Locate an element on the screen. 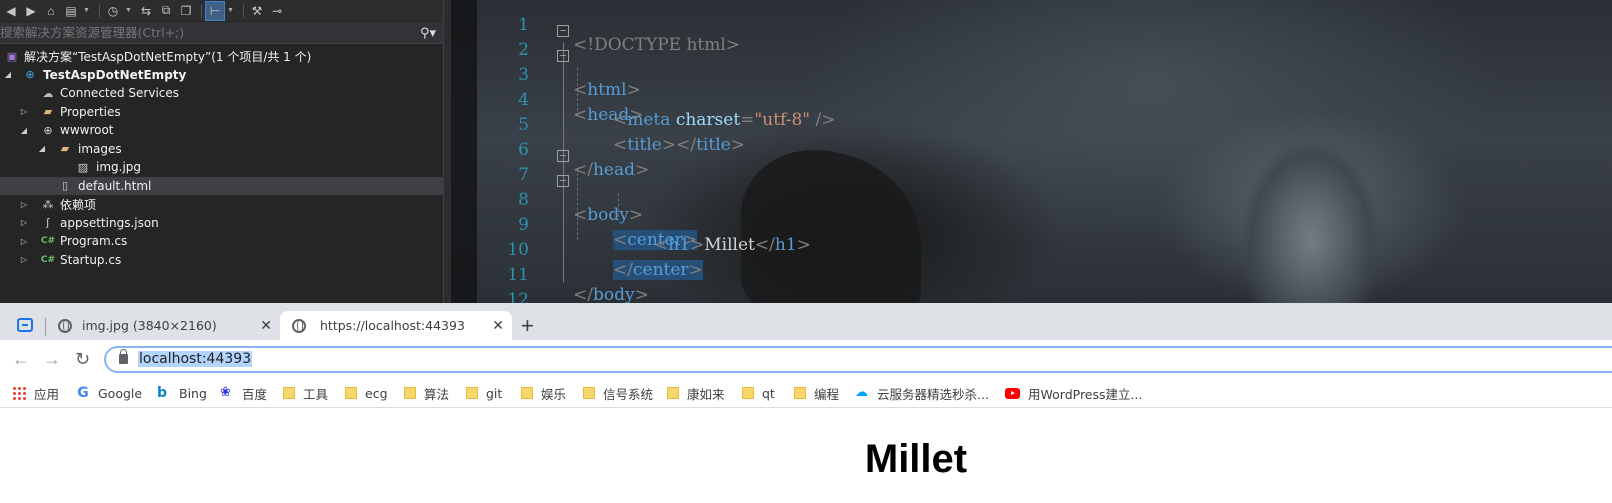  bookmark-label: 编程 is located at coordinates (827, 394).